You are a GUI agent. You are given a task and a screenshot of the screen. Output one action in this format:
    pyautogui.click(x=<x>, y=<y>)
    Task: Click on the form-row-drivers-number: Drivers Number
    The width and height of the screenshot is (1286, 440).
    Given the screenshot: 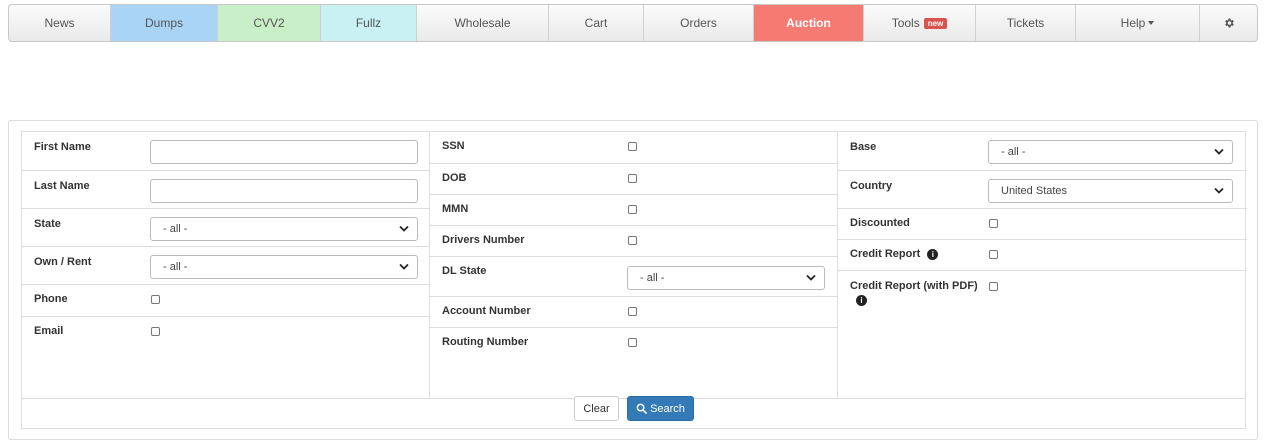 What is the action you would take?
    pyautogui.click(x=633, y=240)
    